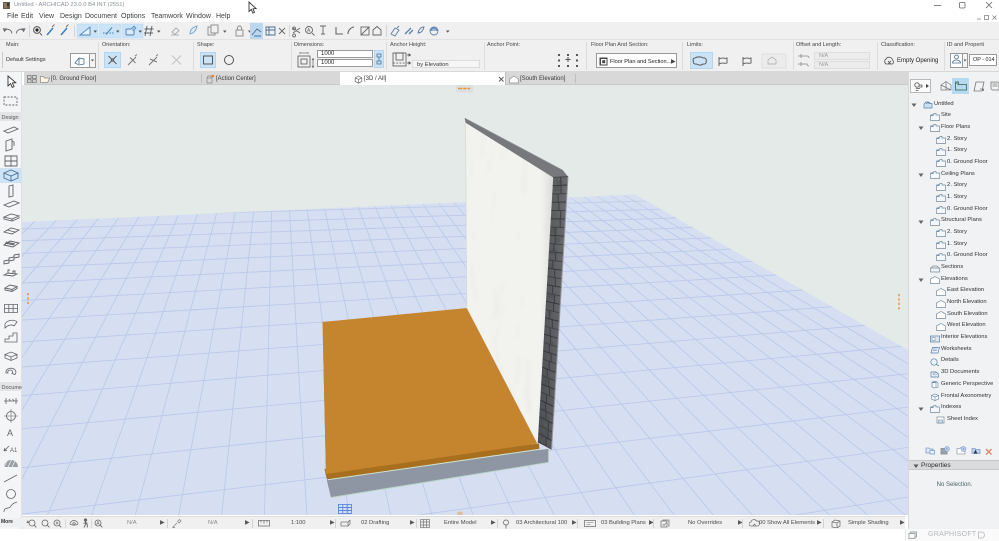 The height and width of the screenshot is (541, 999). What do you see at coordinates (10, 118) in the screenshot?
I see `svg-text: Design` at bounding box center [10, 118].